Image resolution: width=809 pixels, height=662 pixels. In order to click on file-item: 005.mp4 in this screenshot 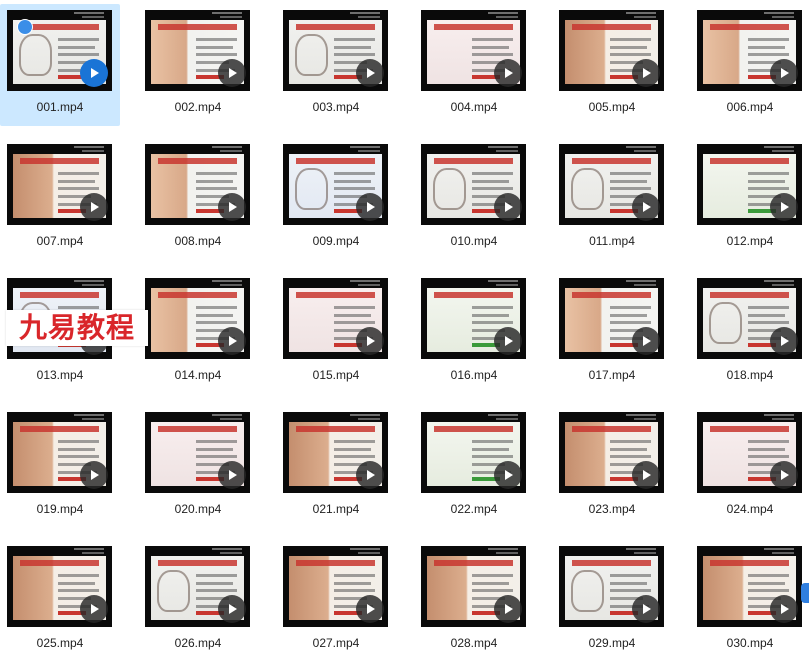, I will do `click(612, 65)`.